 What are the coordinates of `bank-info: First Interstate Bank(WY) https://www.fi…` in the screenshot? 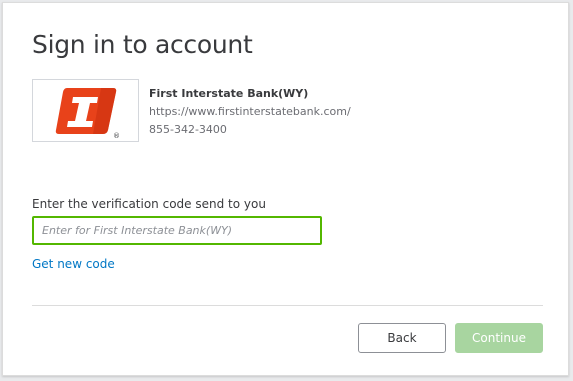 It's located at (250, 111).